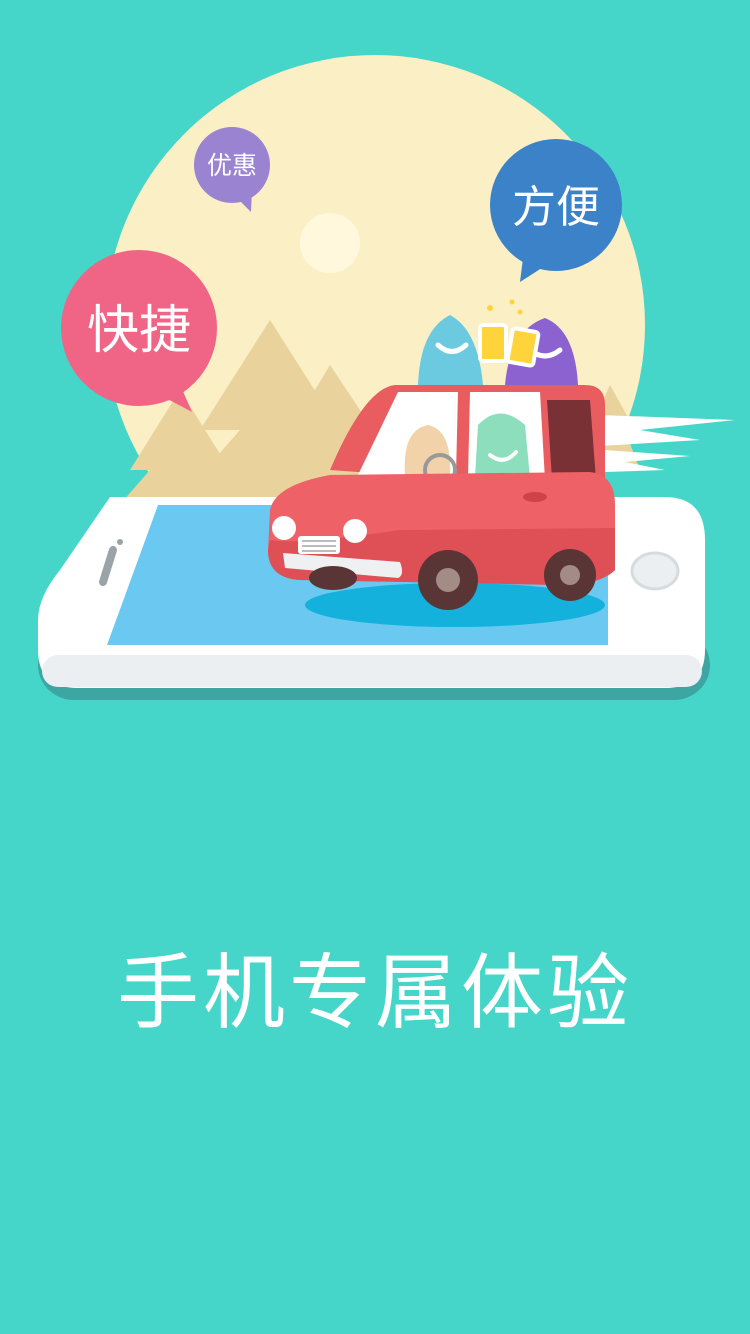  I want to click on bubble-convenient-label: 方便, so click(556, 207).